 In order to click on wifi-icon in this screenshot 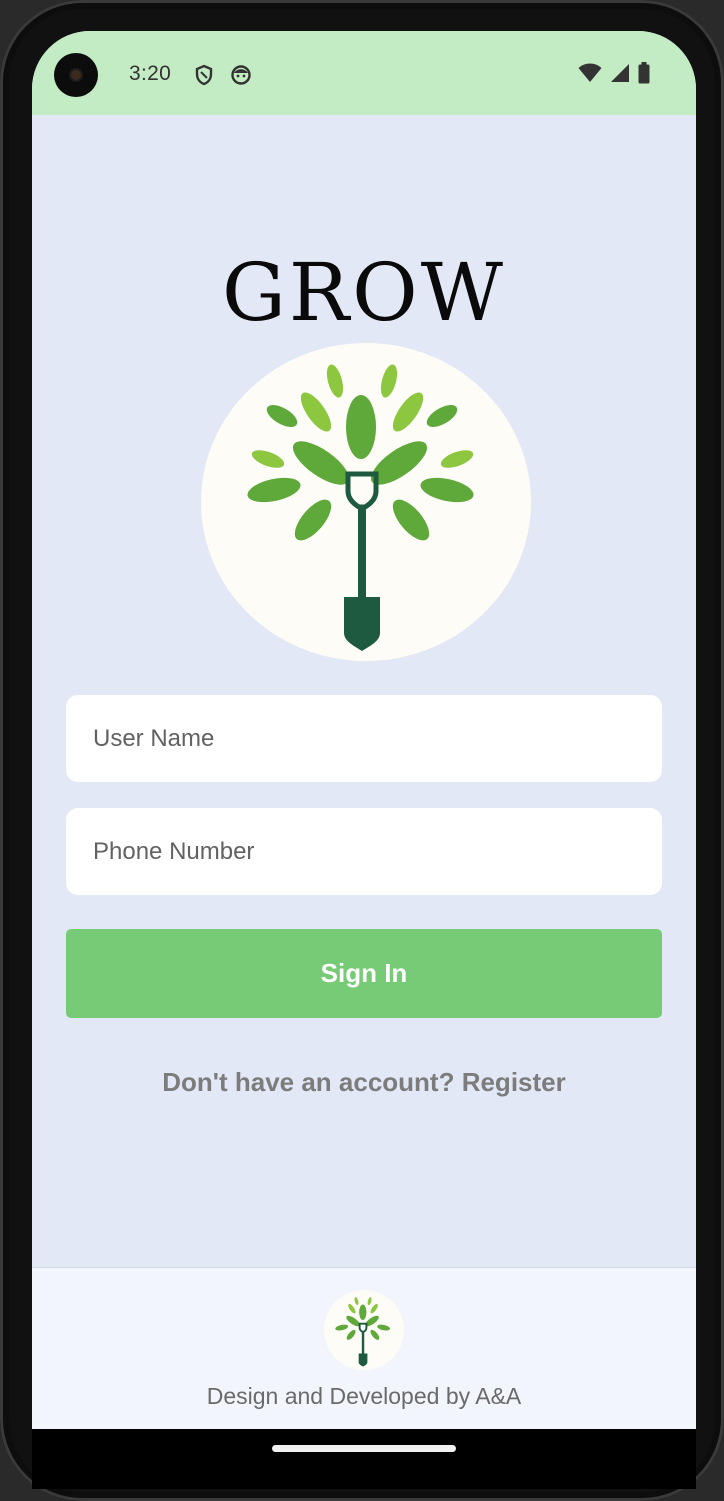, I will do `click(590, 75)`.